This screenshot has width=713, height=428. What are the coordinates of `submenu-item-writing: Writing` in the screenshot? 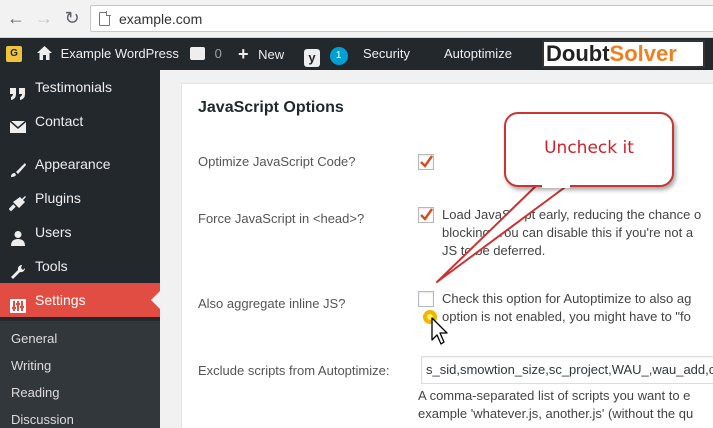 It's located at (31, 365).